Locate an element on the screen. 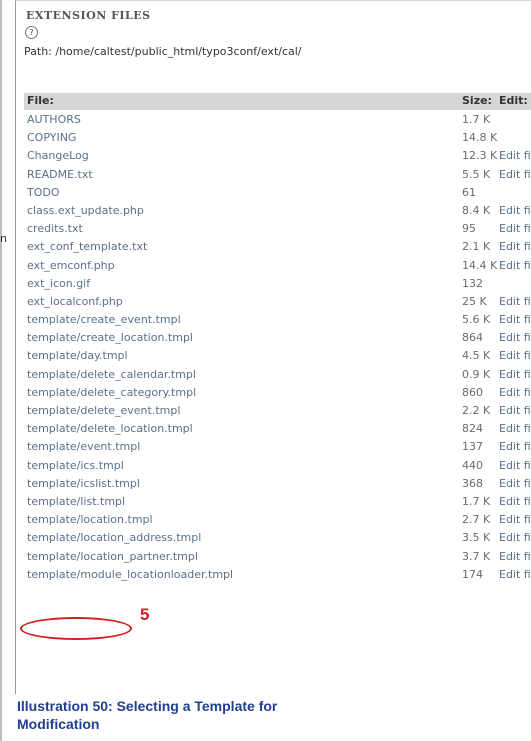 This screenshot has height=741, width=531. table-row: template/create_event.tmpl 5.6 K Edit file is located at coordinates (277, 320).